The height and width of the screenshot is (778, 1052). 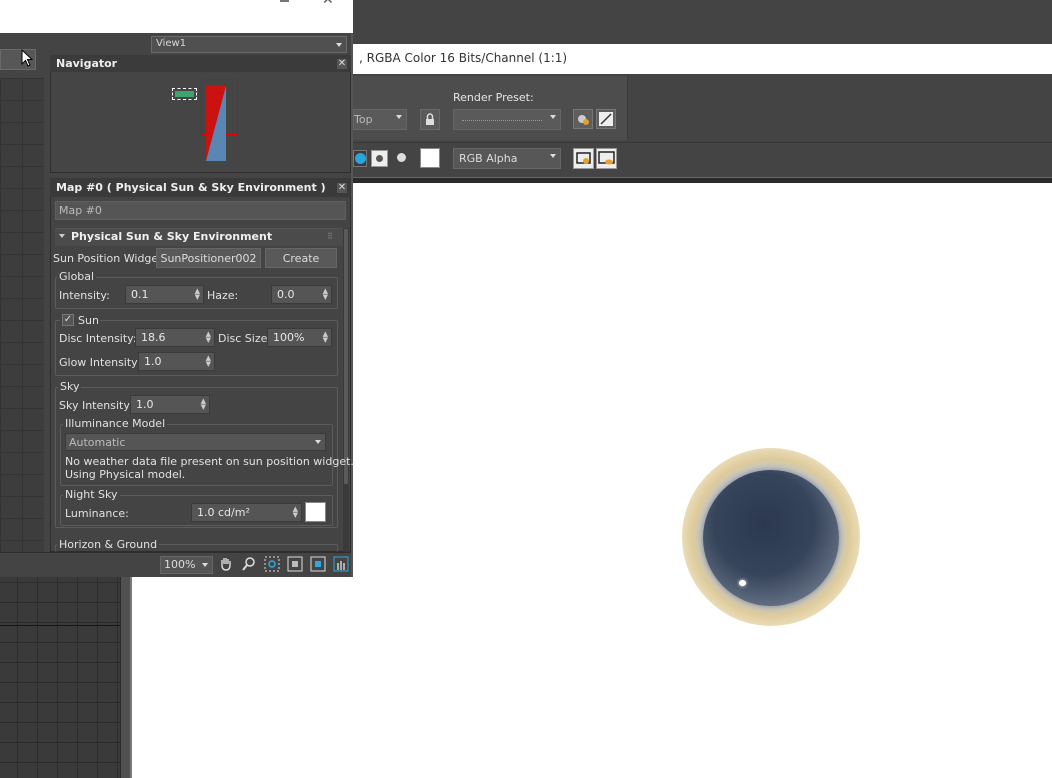 I want to click on disc-size-label: Disc Size:, so click(x=245, y=338).